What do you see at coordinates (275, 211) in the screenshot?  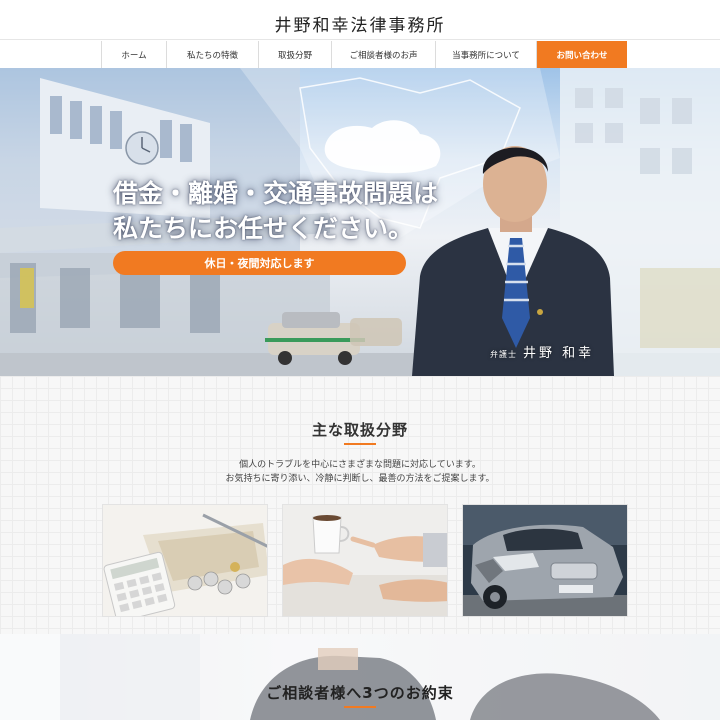 I see `hero-headline: 借金・離婚・交通事故問題は 私たちにお任せください。` at bounding box center [275, 211].